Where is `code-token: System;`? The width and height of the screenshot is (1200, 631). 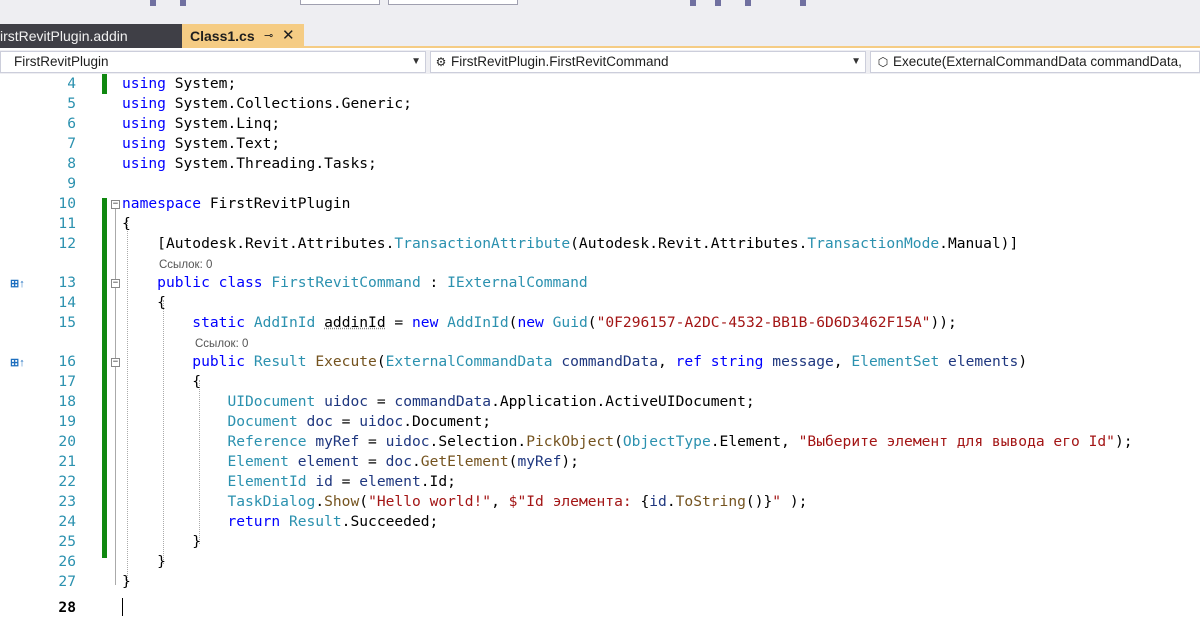 code-token: System; is located at coordinates (205, 83).